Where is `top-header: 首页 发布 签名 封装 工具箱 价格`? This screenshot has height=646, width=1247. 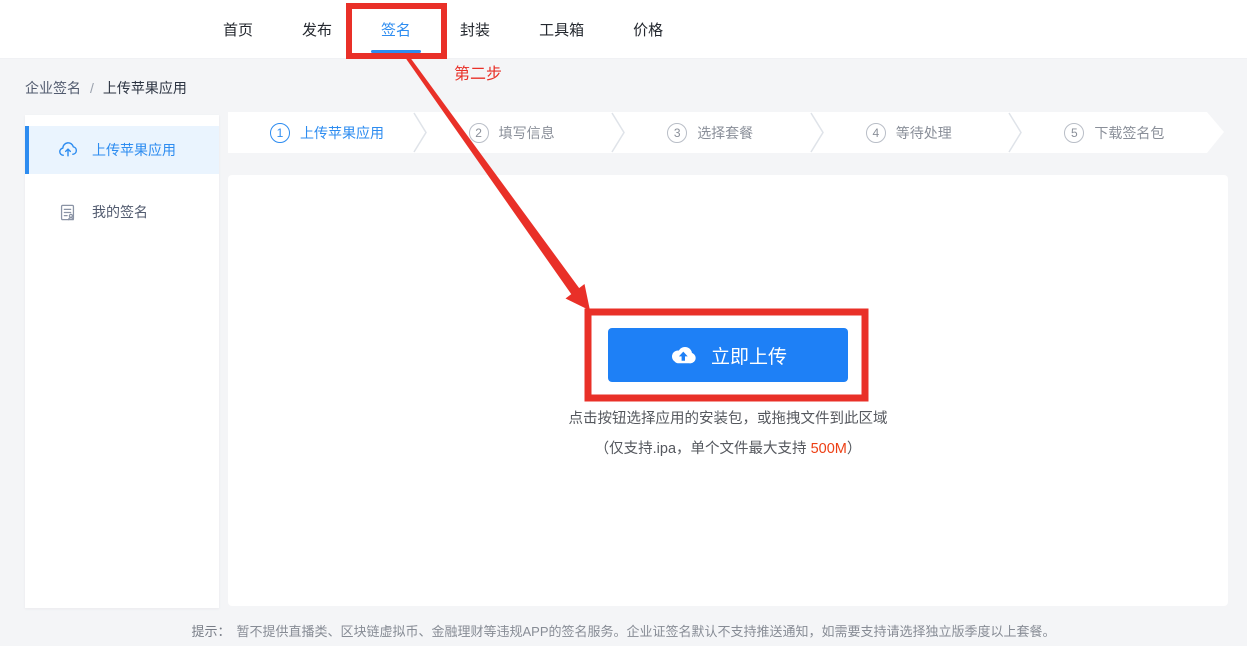 top-header: 首页 发布 签名 封装 工具箱 价格 is located at coordinates (623, 29).